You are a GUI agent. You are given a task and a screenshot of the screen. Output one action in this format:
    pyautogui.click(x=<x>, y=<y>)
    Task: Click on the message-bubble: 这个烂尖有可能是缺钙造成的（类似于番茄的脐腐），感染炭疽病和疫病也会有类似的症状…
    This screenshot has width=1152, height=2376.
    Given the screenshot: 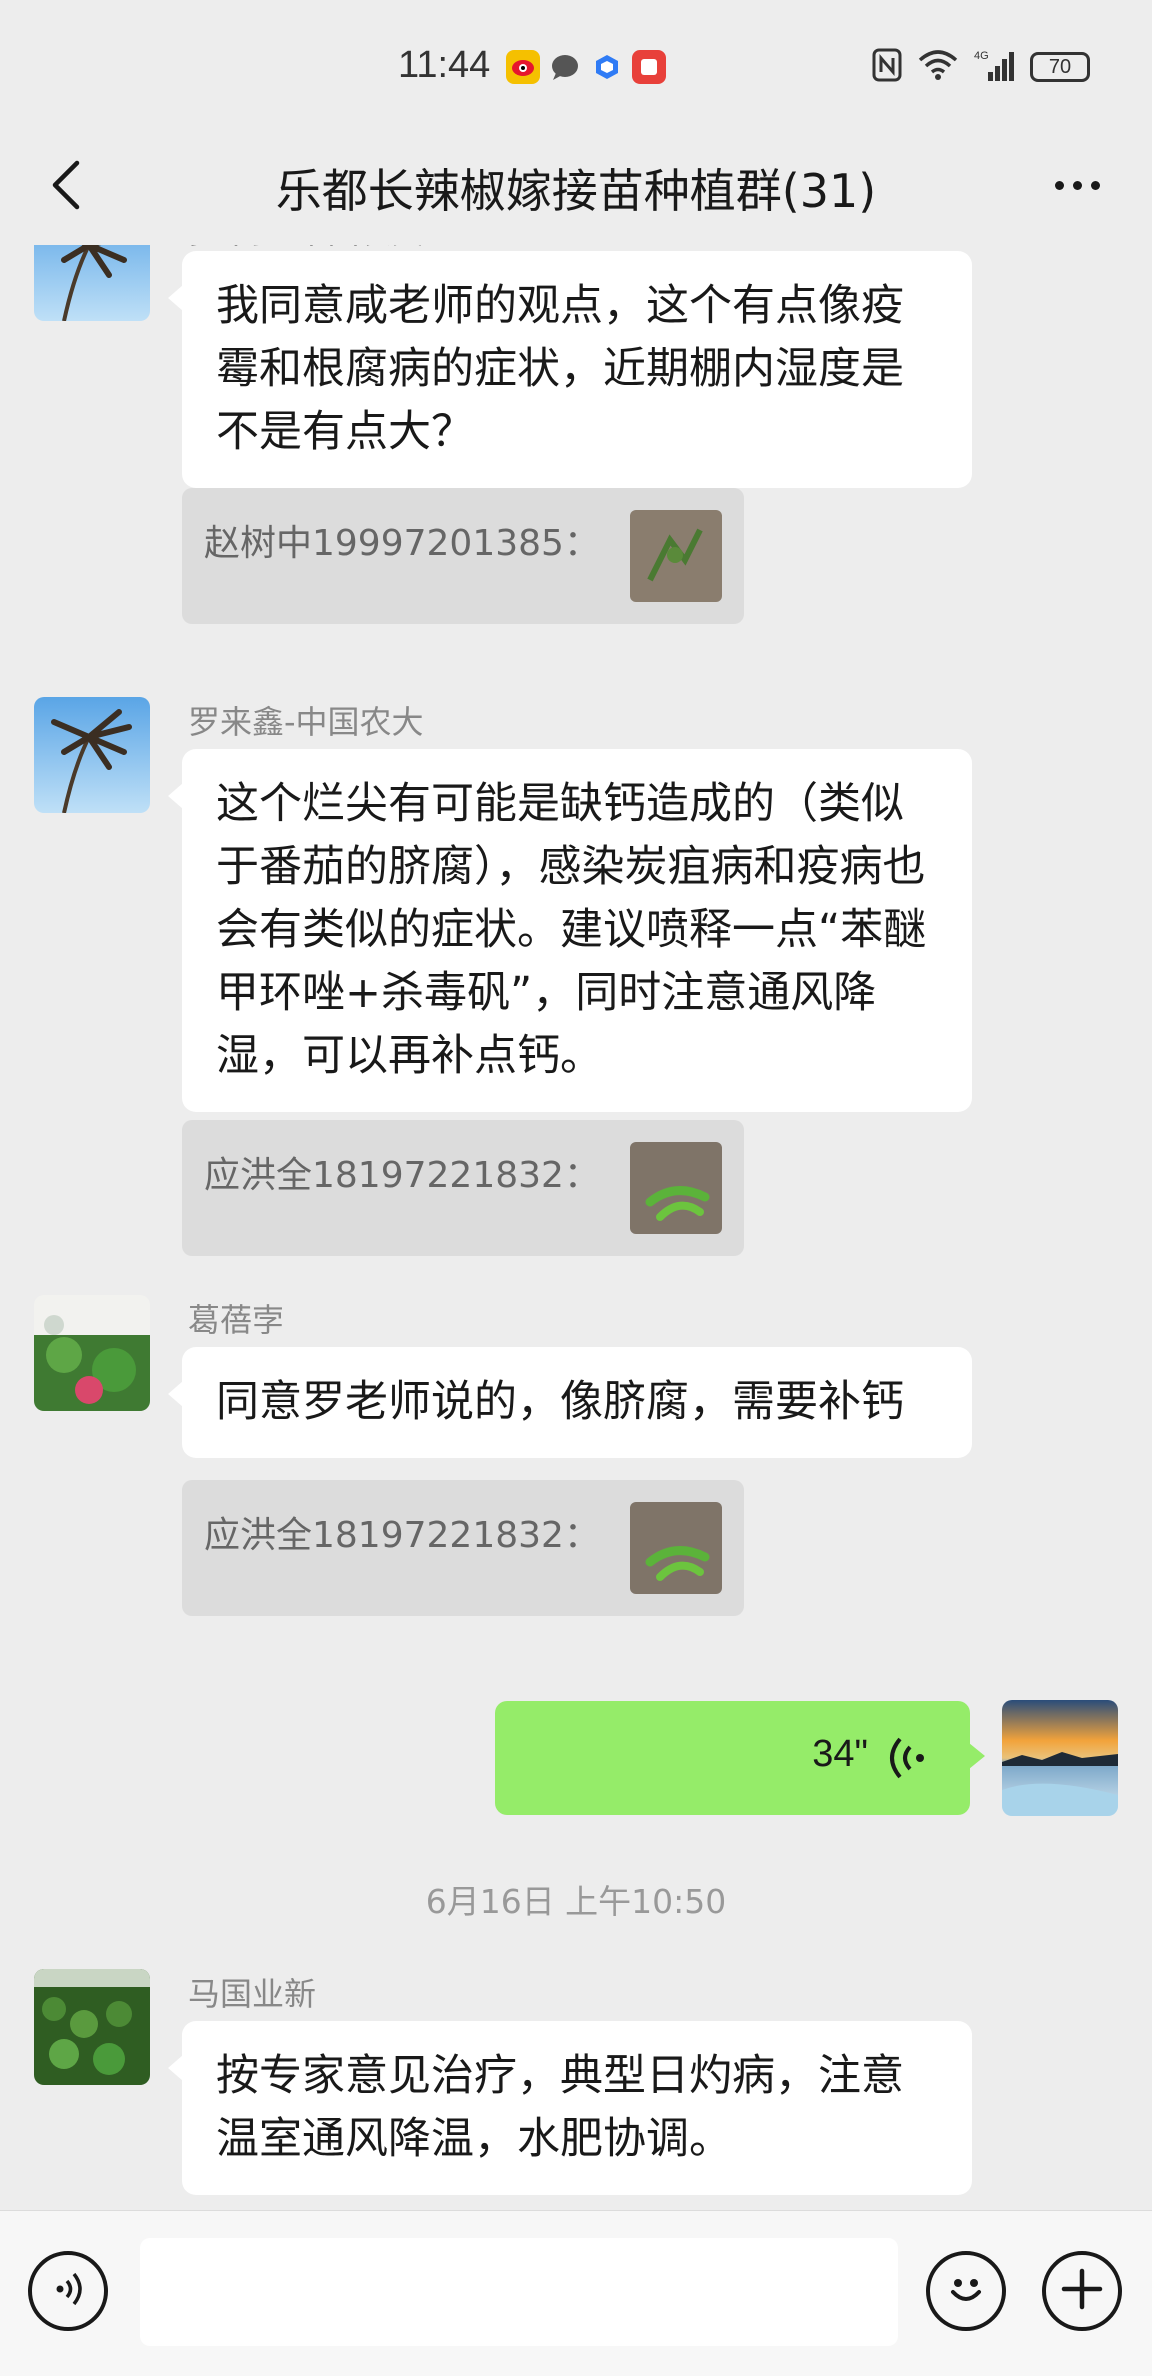 What is the action you would take?
    pyautogui.click(x=570, y=930)
    